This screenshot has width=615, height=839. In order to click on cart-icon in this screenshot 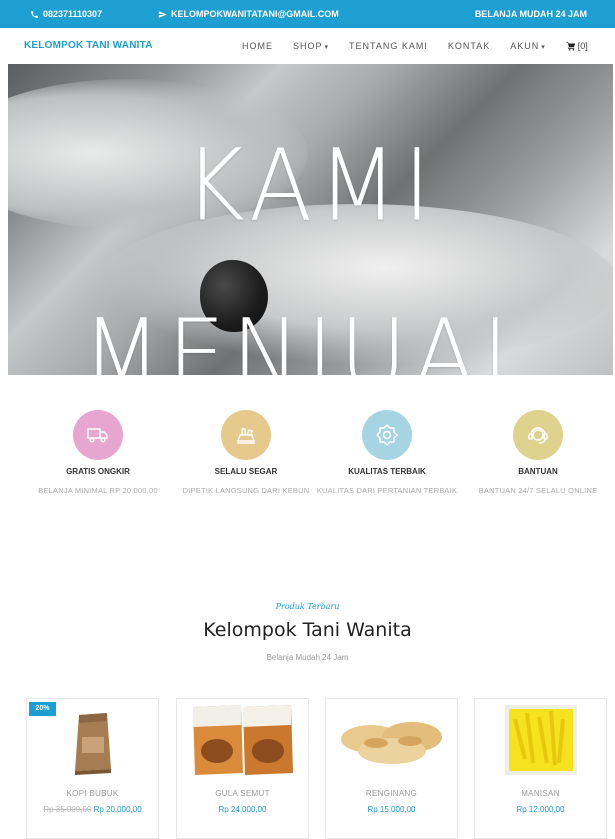, I will do `click(570, 46)`.